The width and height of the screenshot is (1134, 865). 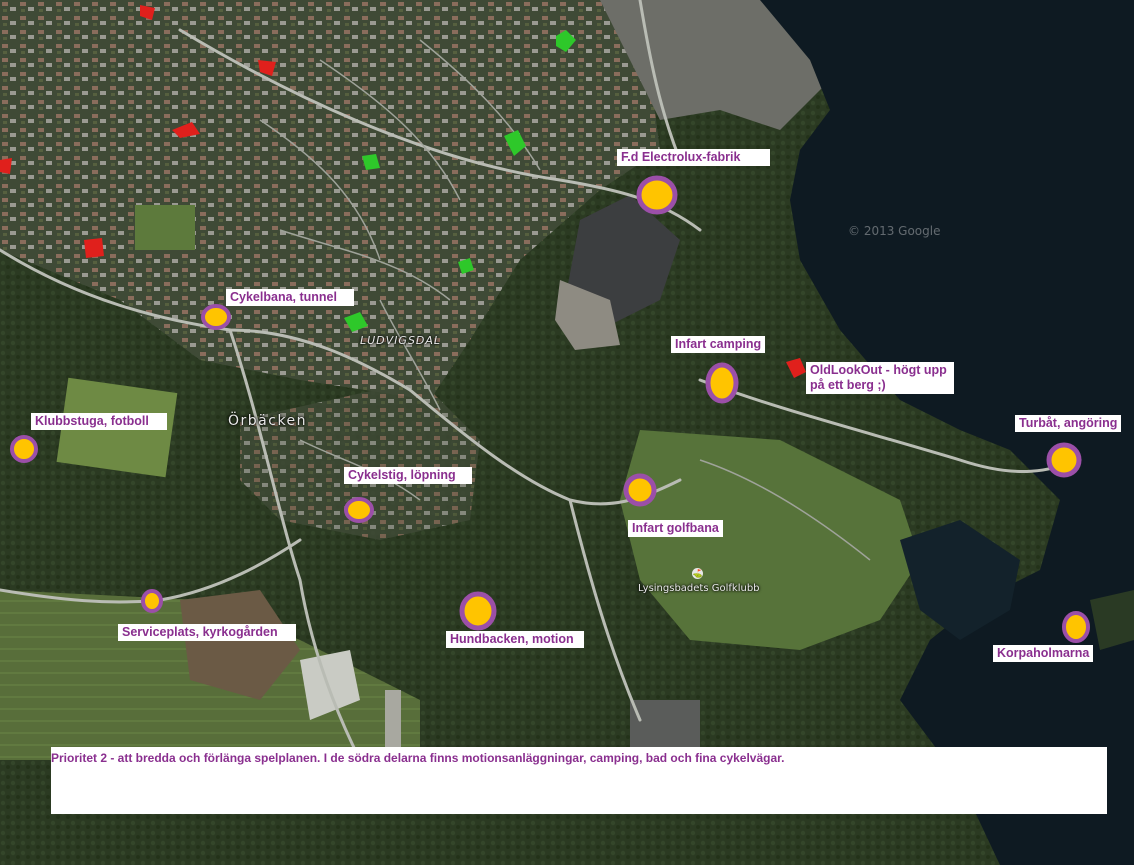 What do you see at coordinates (640, 490) in the screenshot?
I see `marker-infart-golfbana` at bounding box center [640, 490].